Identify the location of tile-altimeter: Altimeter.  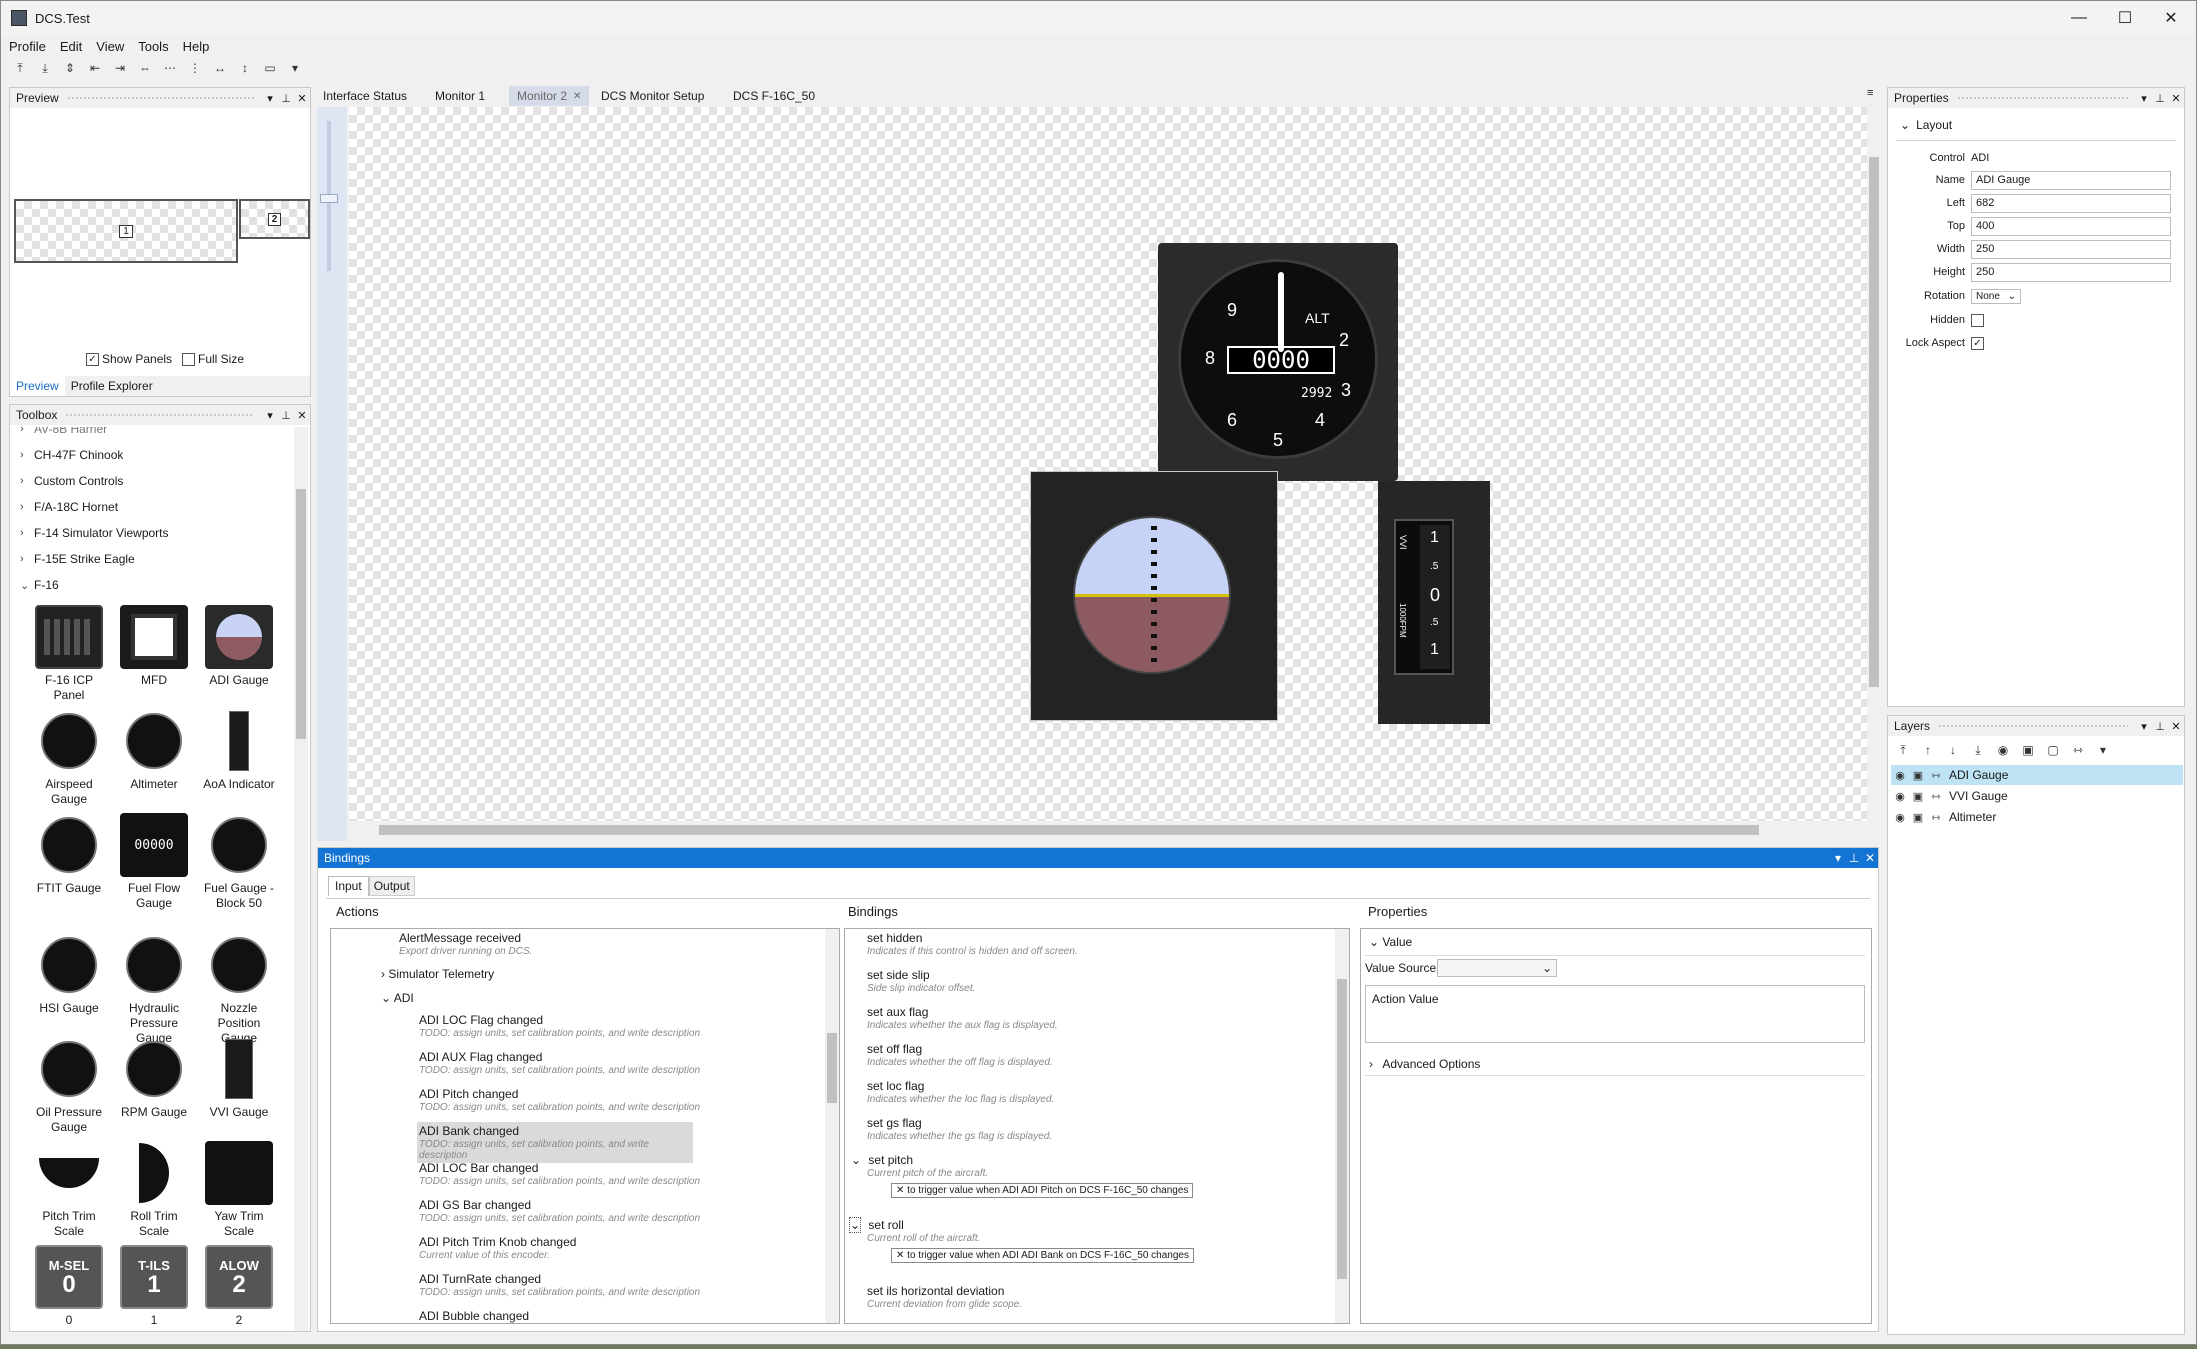
(154, 750).